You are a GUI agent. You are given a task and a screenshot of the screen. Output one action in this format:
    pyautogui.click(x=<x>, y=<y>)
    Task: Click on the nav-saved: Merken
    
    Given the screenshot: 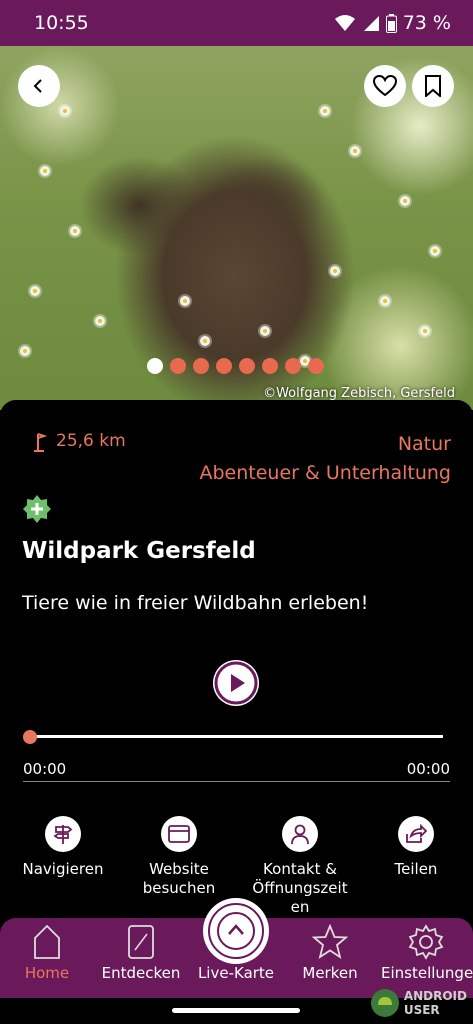 What is the action you would take?
    pyautogui.click(x=330, y=953)
    